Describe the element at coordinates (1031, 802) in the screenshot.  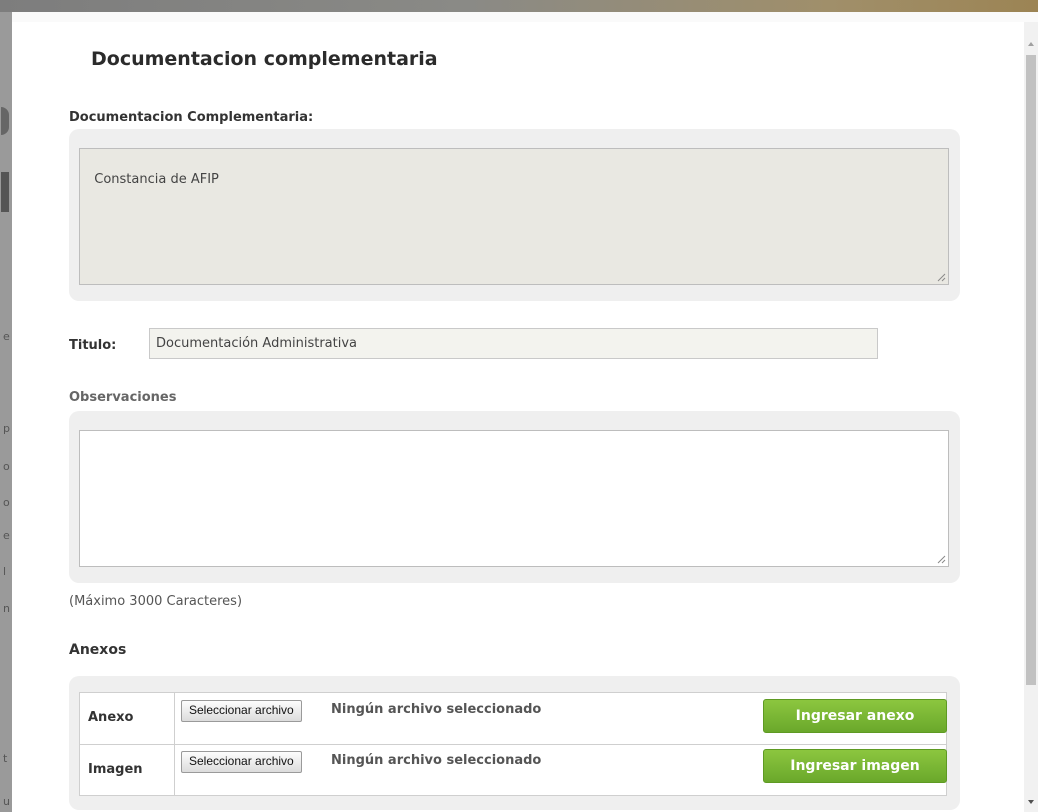
I see `scroll-down-icon` at that location.